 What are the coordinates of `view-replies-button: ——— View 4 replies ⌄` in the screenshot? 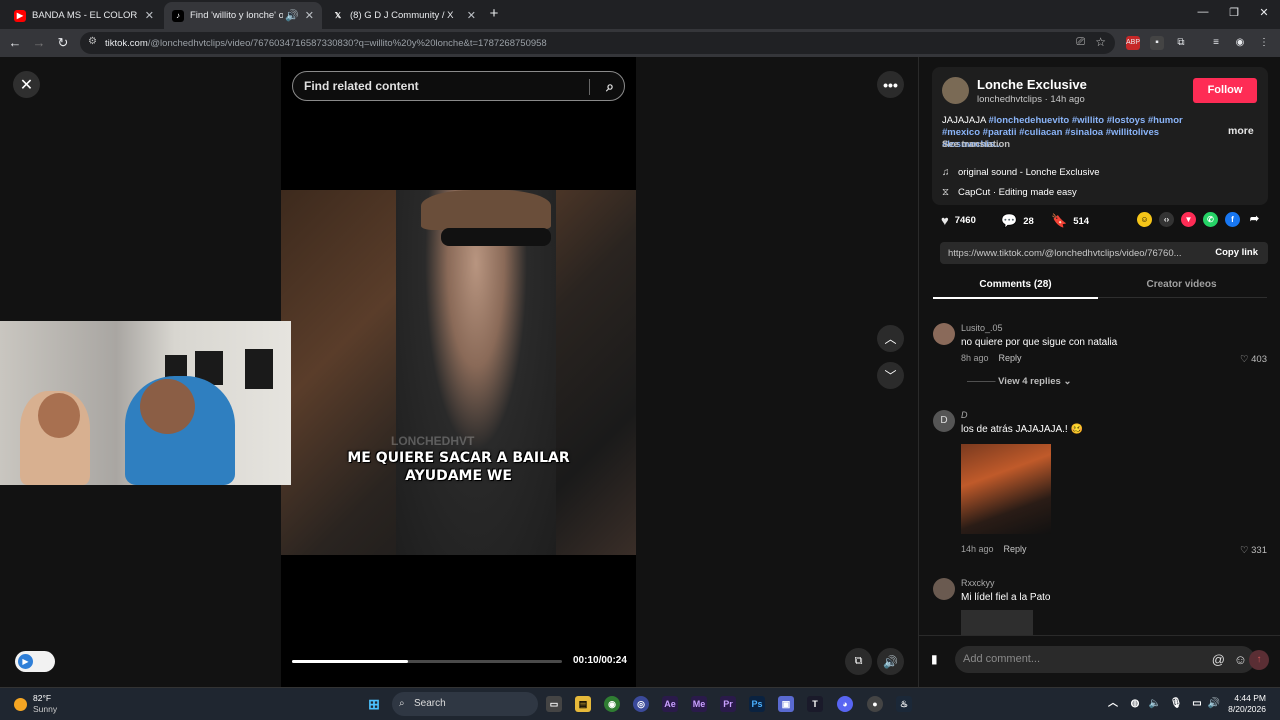 It's located at (1019, 381).